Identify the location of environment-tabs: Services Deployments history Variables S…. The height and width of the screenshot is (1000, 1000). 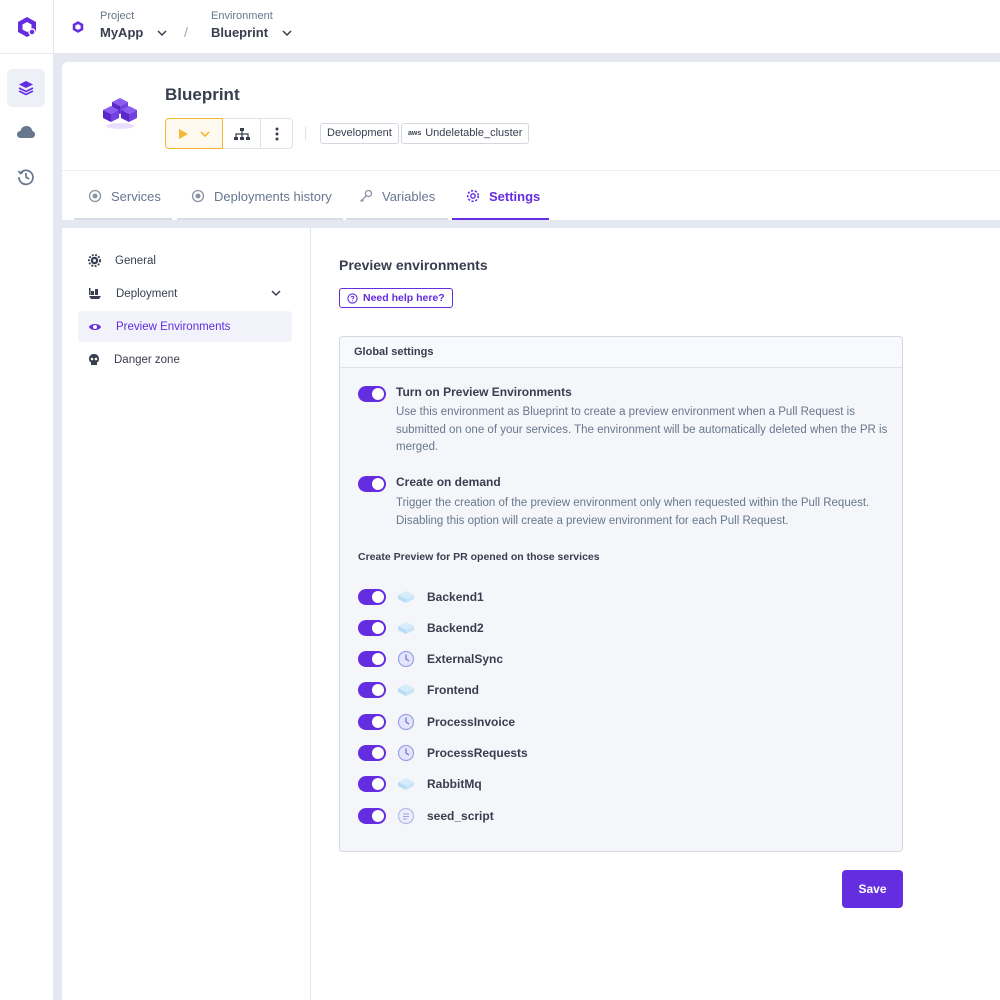
(531, 195).